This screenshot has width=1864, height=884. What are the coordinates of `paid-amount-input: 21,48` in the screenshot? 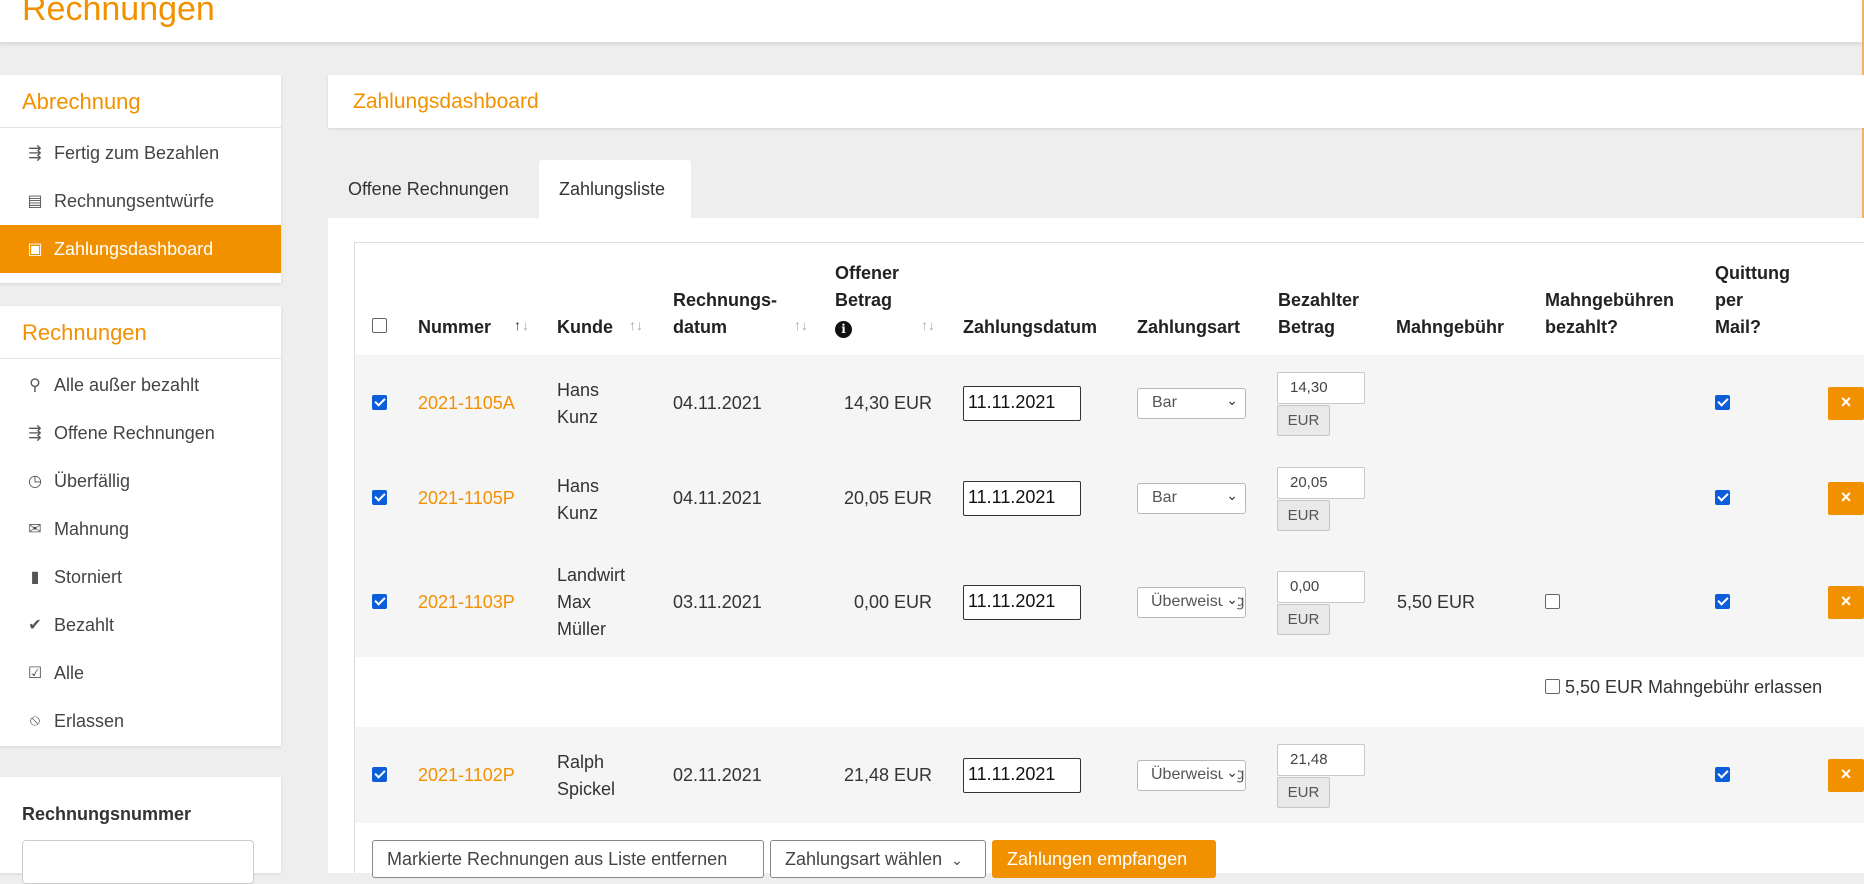 It's located at (1321, 760).